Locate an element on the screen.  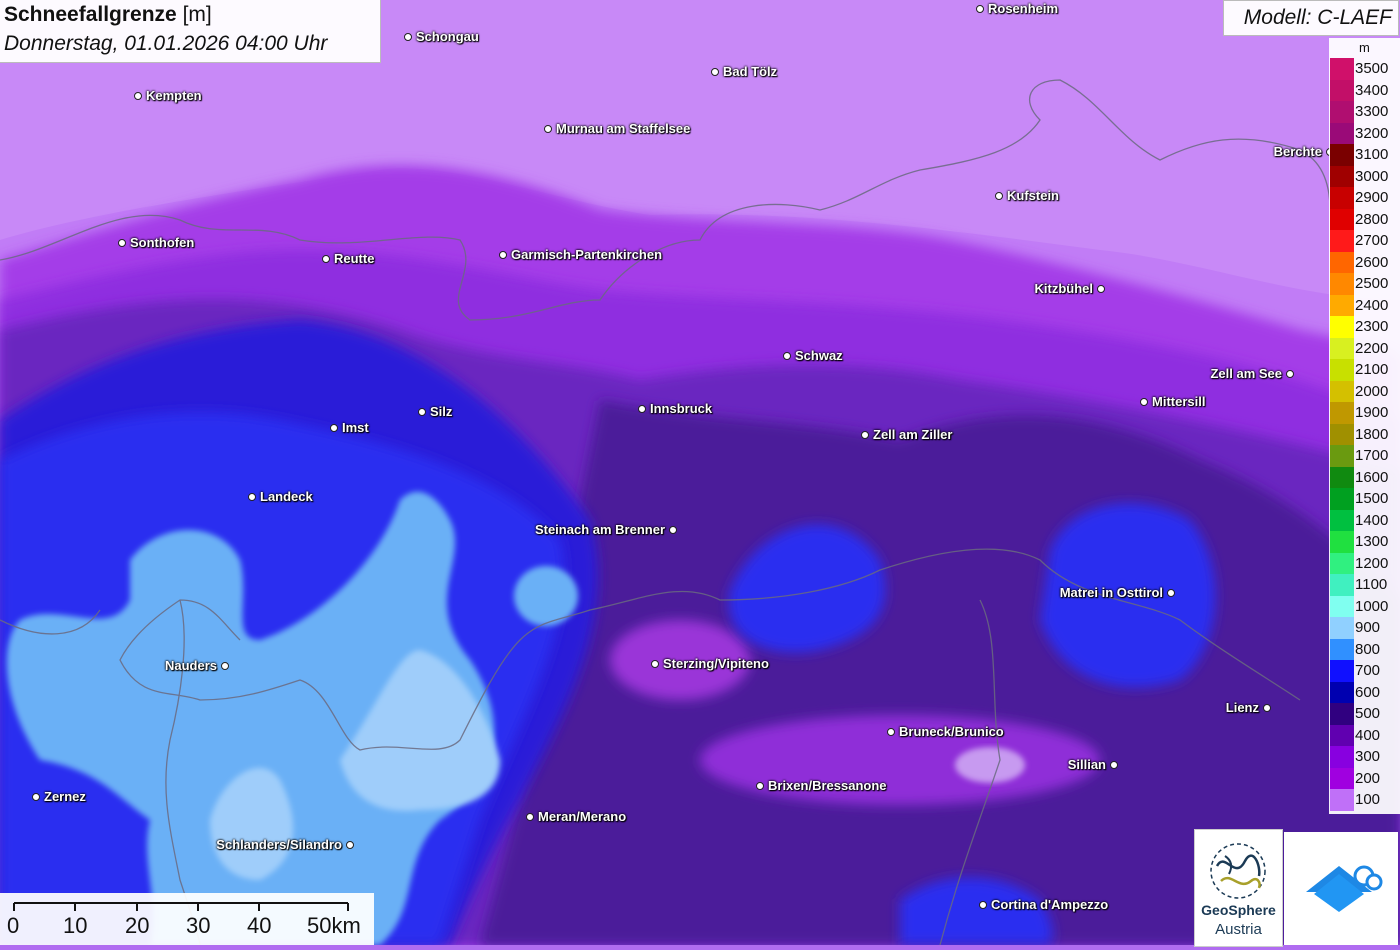
city-label: Nauders is located at coordinates (190, 665).